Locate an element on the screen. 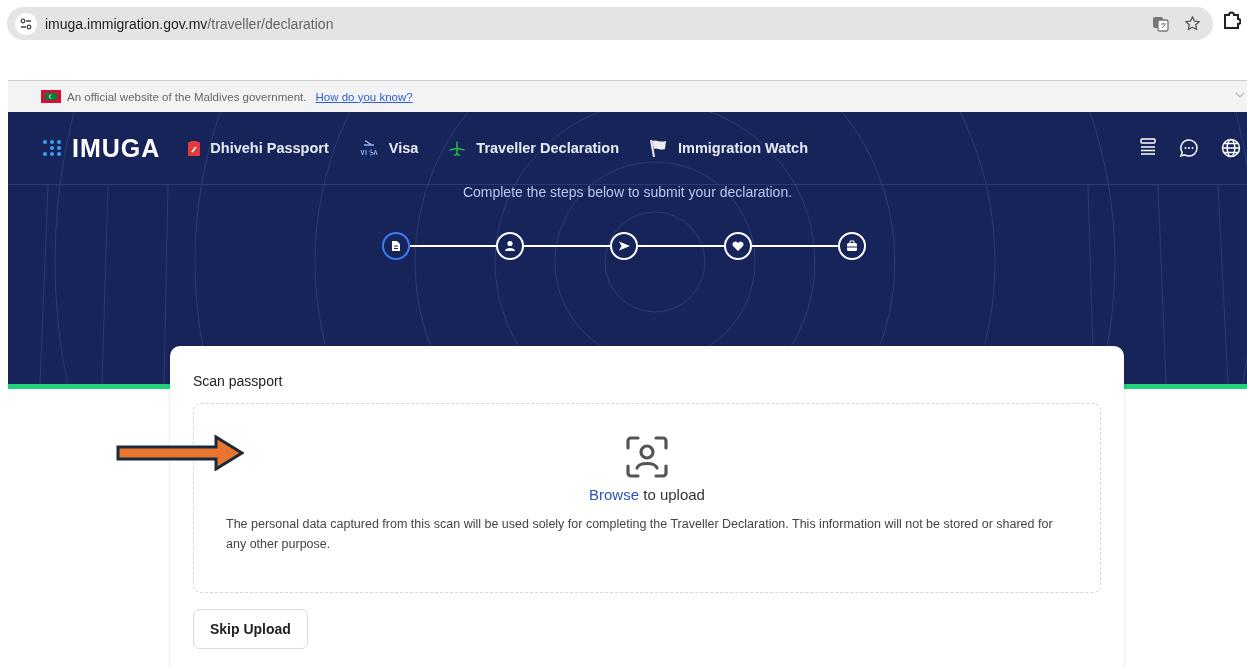  maldives-flag-icon is located at coordinates (51, 96).